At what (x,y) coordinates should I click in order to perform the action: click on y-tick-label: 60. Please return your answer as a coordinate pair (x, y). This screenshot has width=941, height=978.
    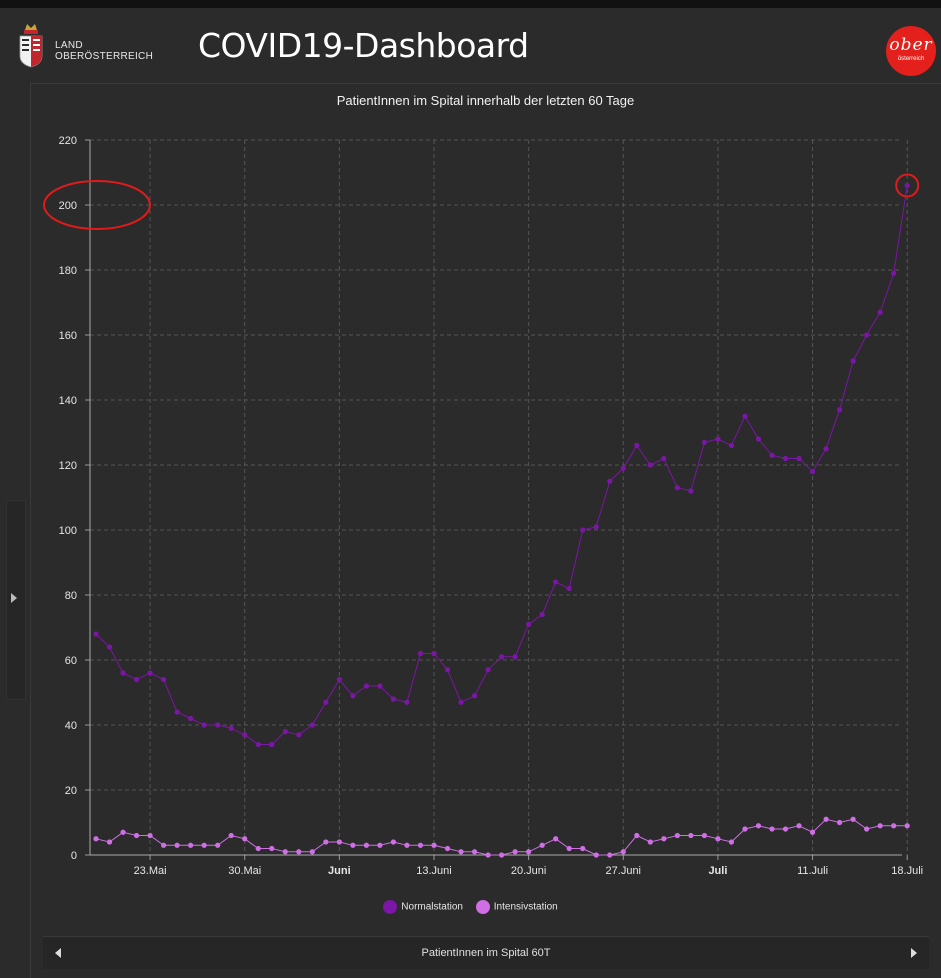
    Looking at the image, I should click on (71, 661).